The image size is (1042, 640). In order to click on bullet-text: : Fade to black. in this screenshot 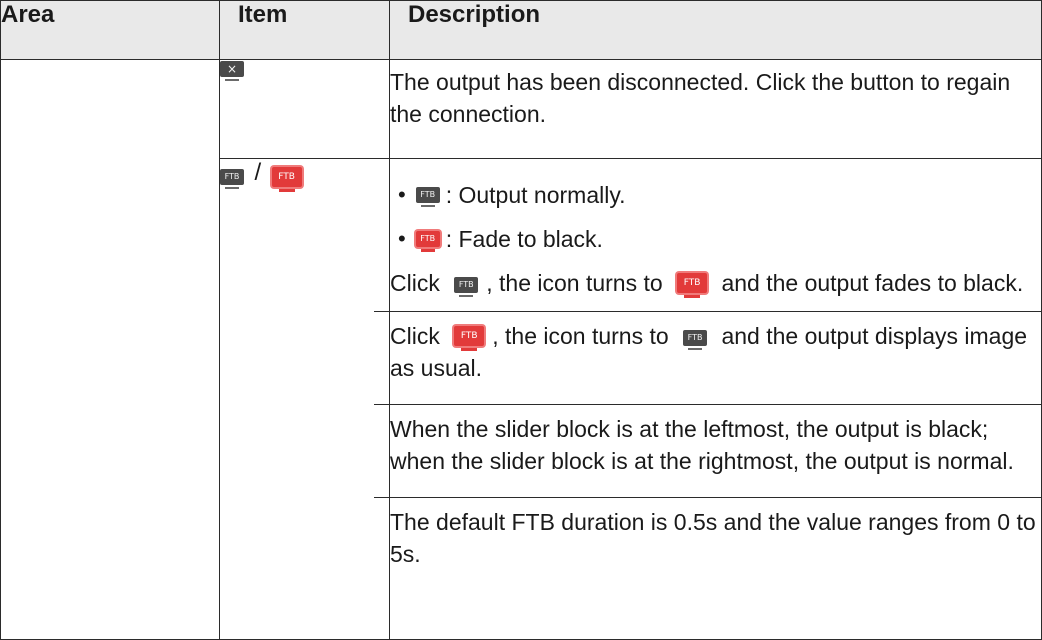, I will do `click(524, 239)`.